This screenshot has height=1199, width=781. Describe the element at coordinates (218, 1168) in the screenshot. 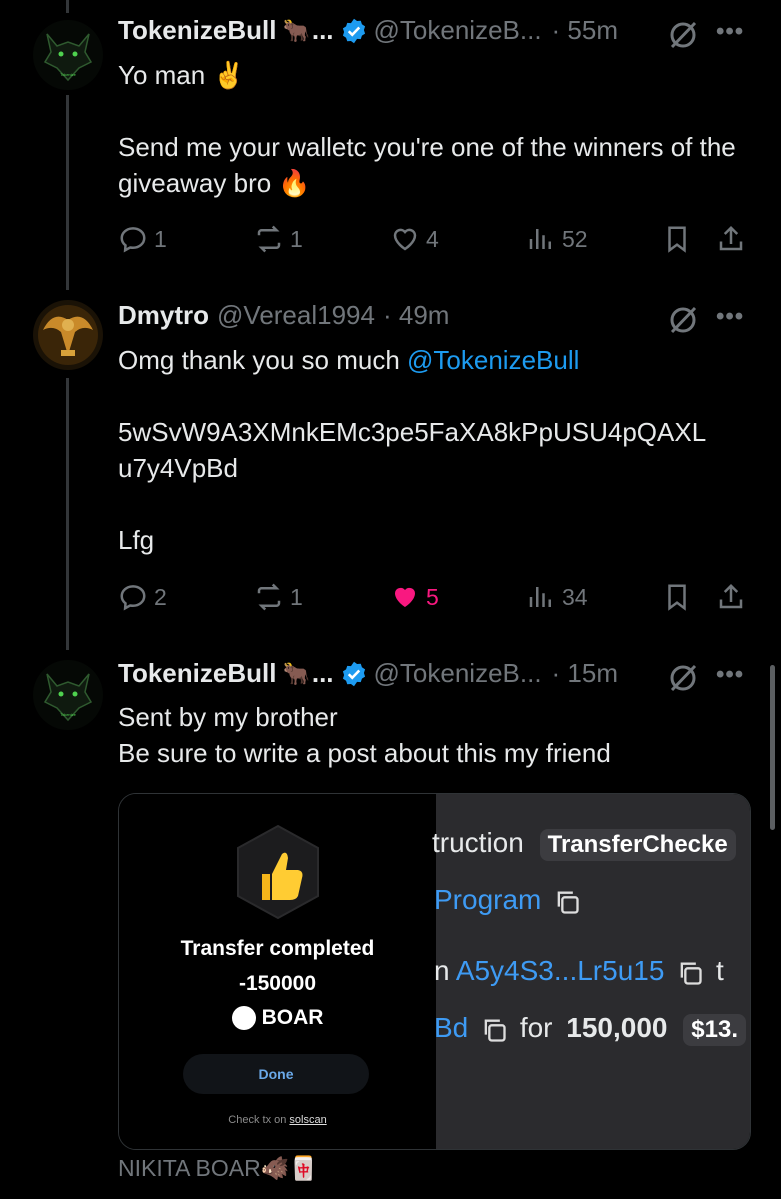

I see `next-reply-author: NIKITA BOAR🐗🀄` at that location.